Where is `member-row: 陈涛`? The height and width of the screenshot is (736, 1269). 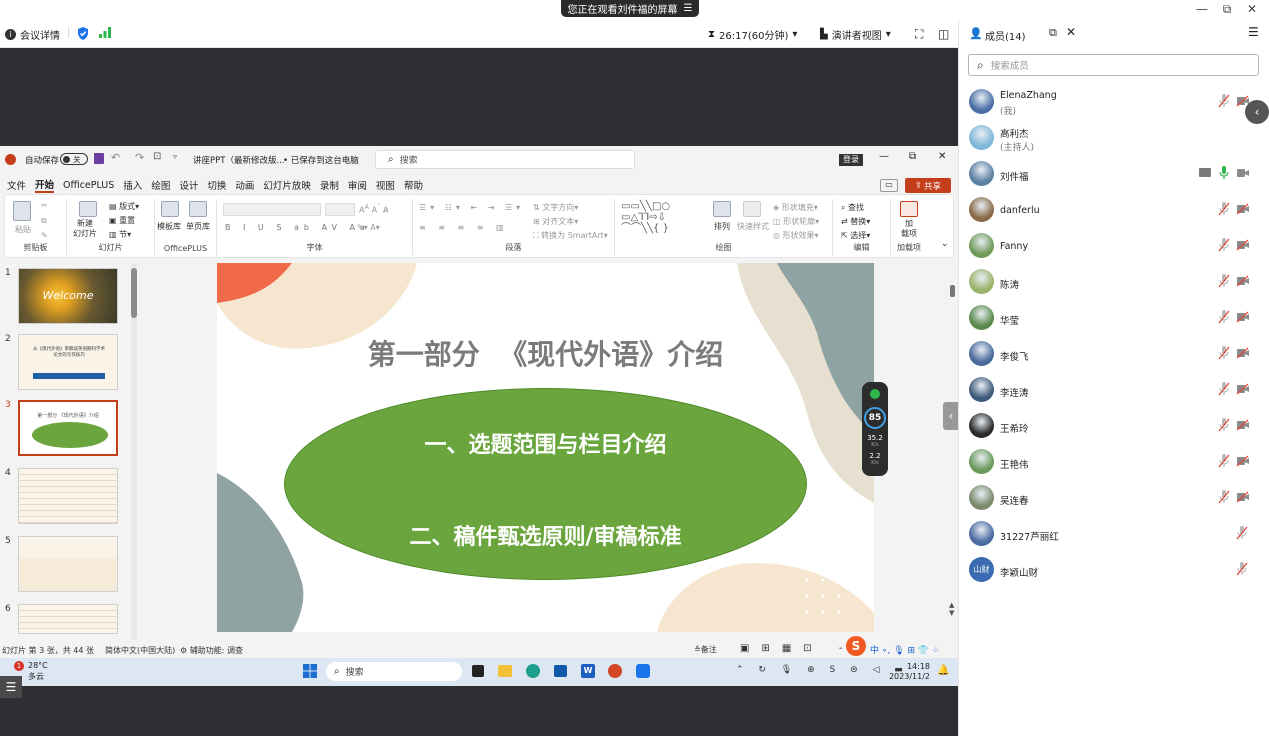
member-row: 陈涛 is located at coordinates (1114, 282).